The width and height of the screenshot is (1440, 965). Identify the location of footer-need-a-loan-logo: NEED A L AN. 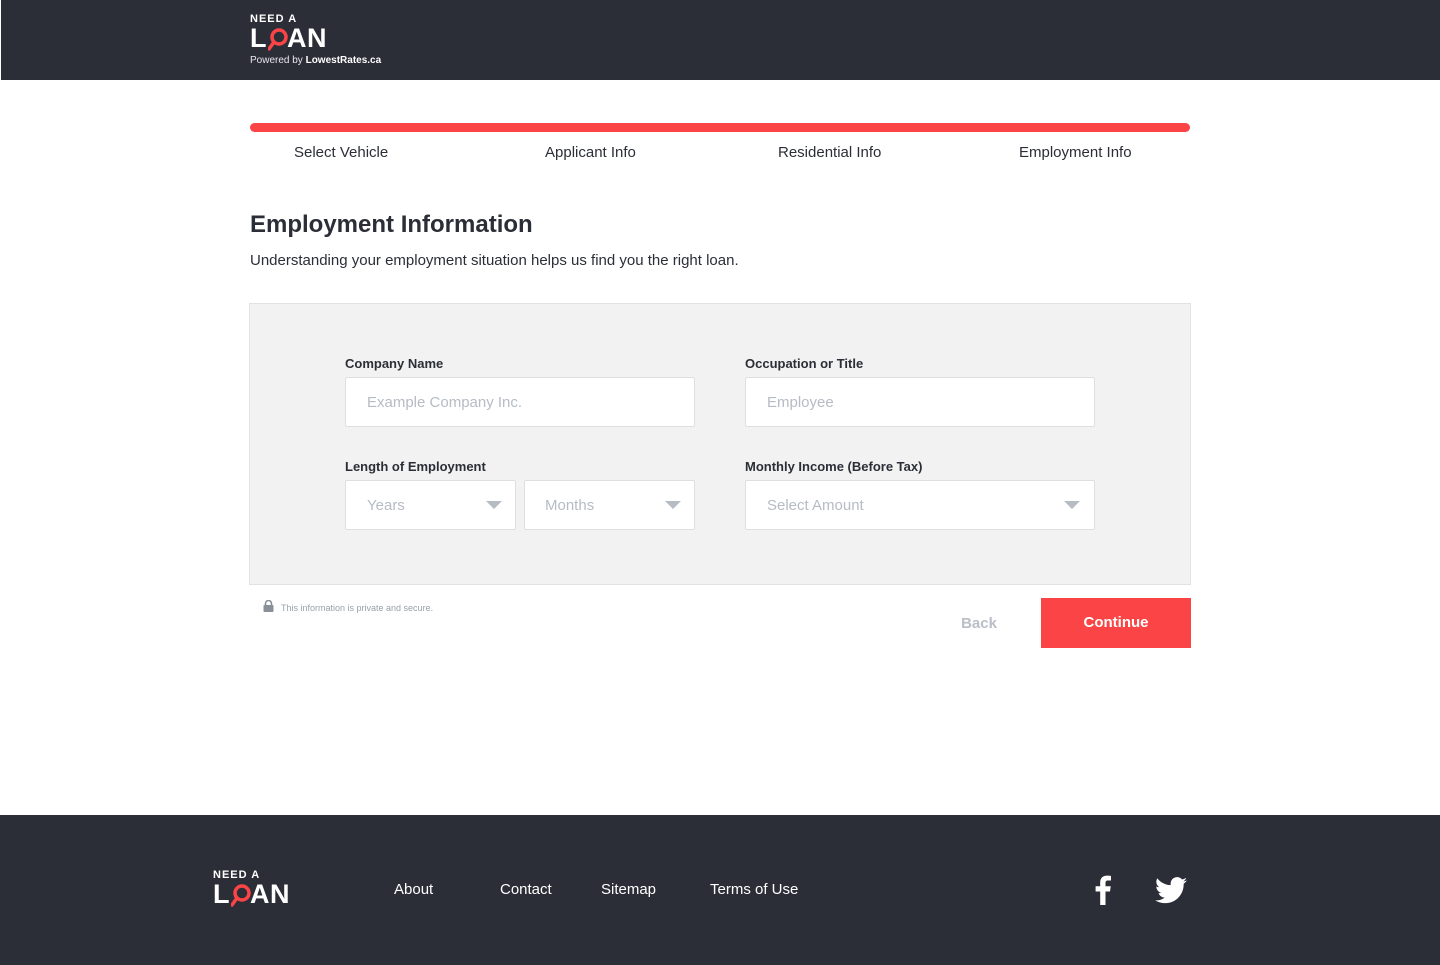
(251, 889).